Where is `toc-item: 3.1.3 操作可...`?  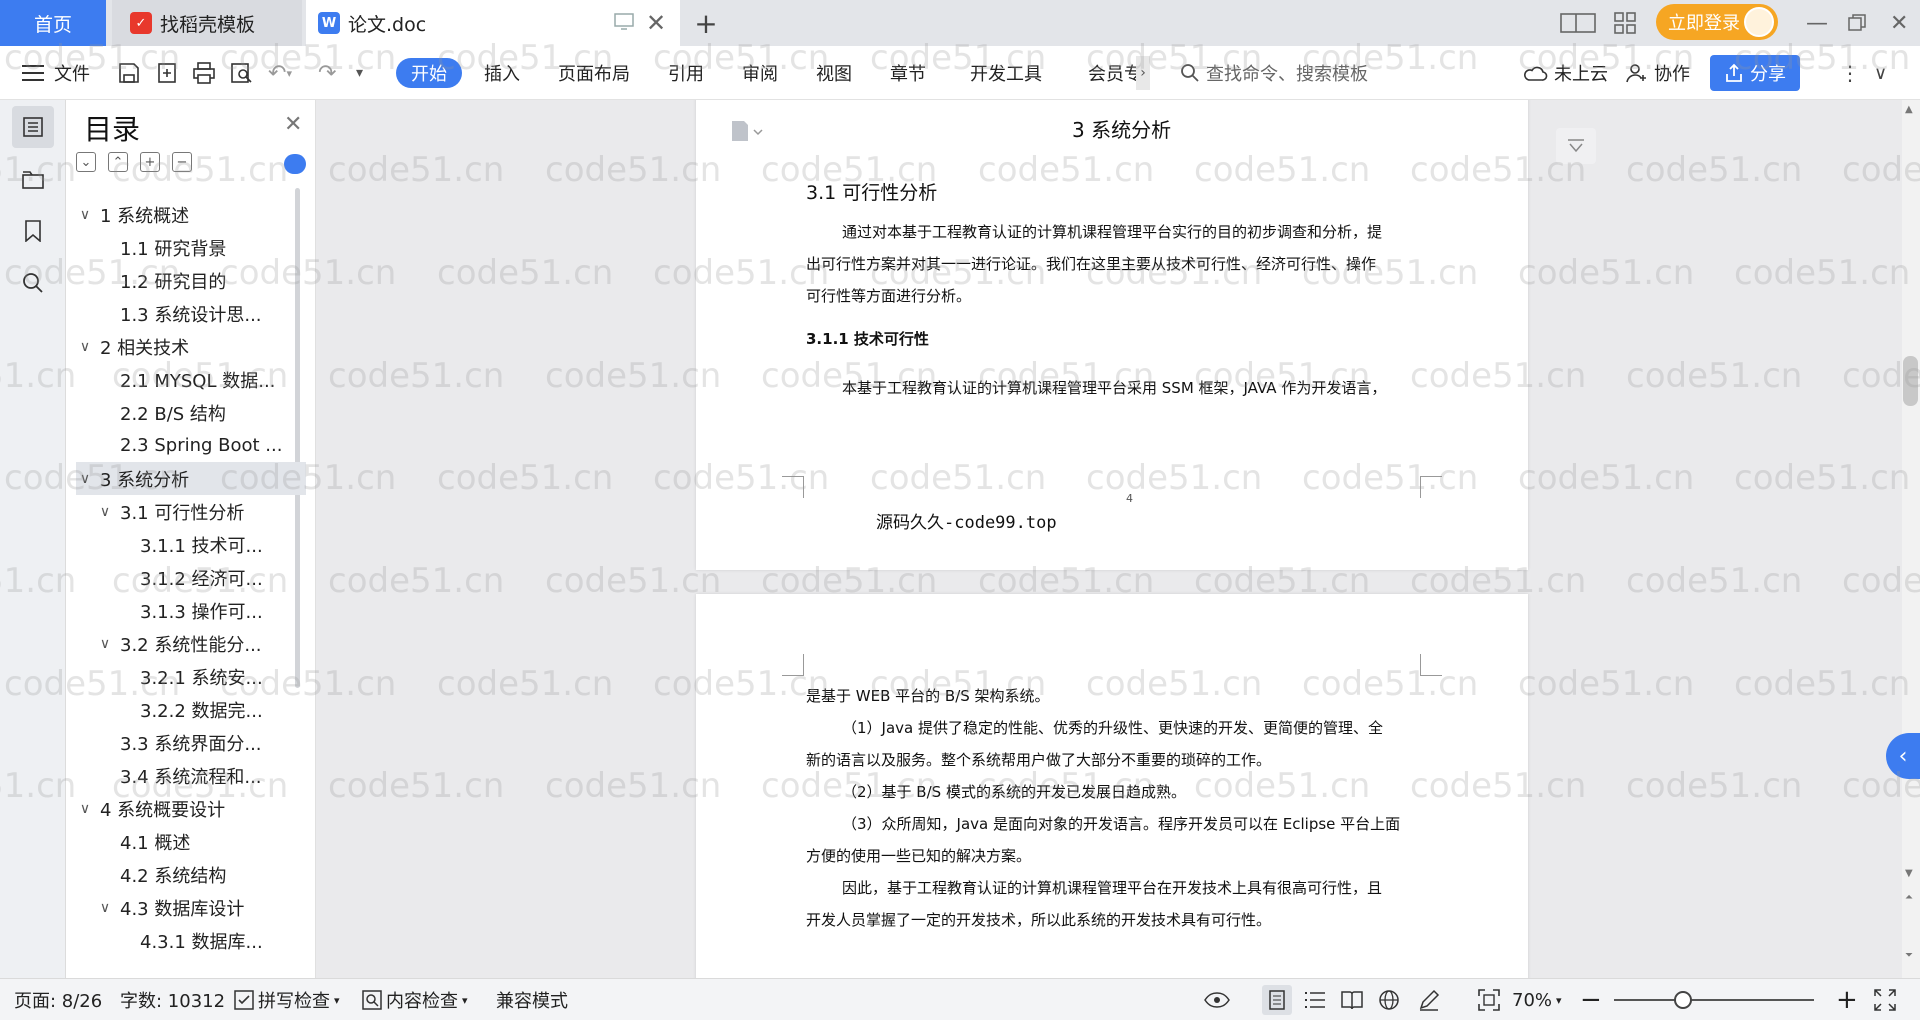
toc-item: 3.1.3 操作可... is located at coordinates (191, 610).